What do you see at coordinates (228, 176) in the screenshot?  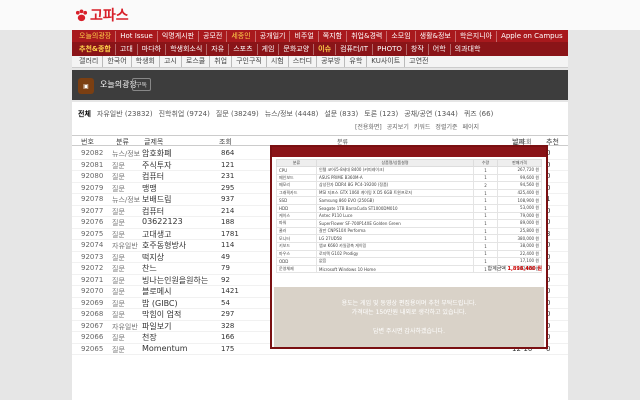 I see `row-views: 231` at bounding box center [228, 176].